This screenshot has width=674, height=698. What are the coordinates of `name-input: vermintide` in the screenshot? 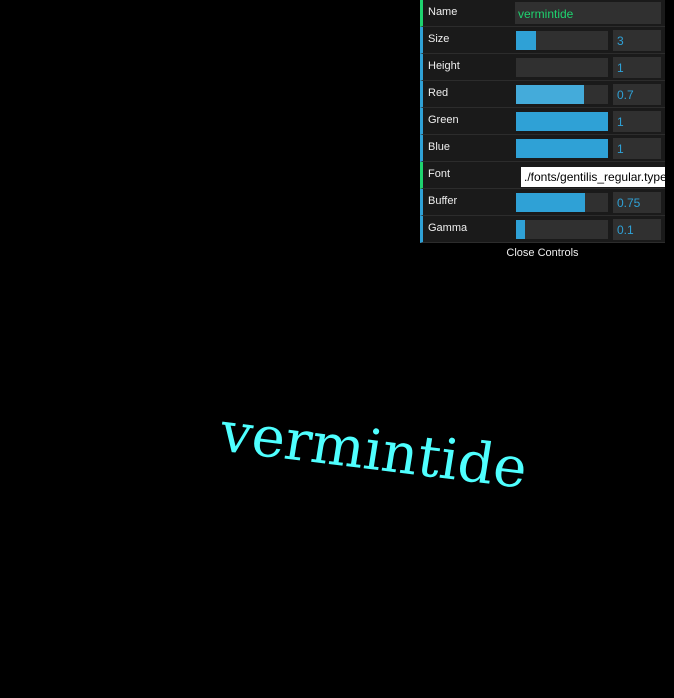 It's located at (588, 13).